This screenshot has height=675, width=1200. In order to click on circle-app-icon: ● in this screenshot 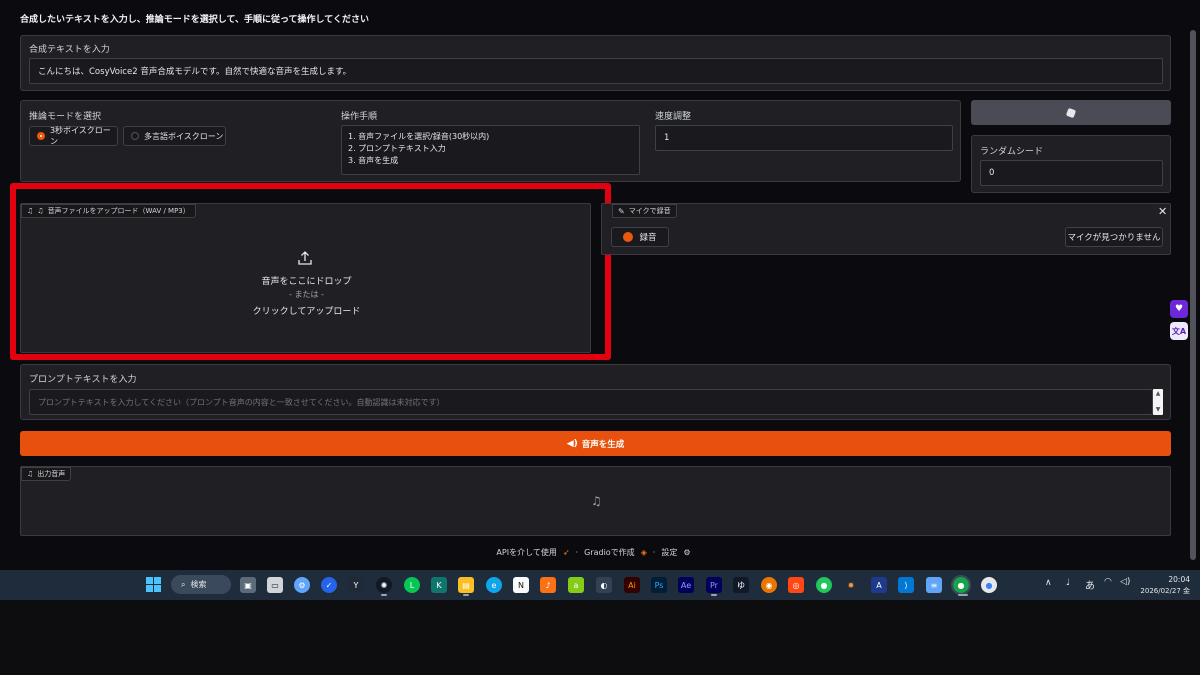, I will do `click(989, 585)`.